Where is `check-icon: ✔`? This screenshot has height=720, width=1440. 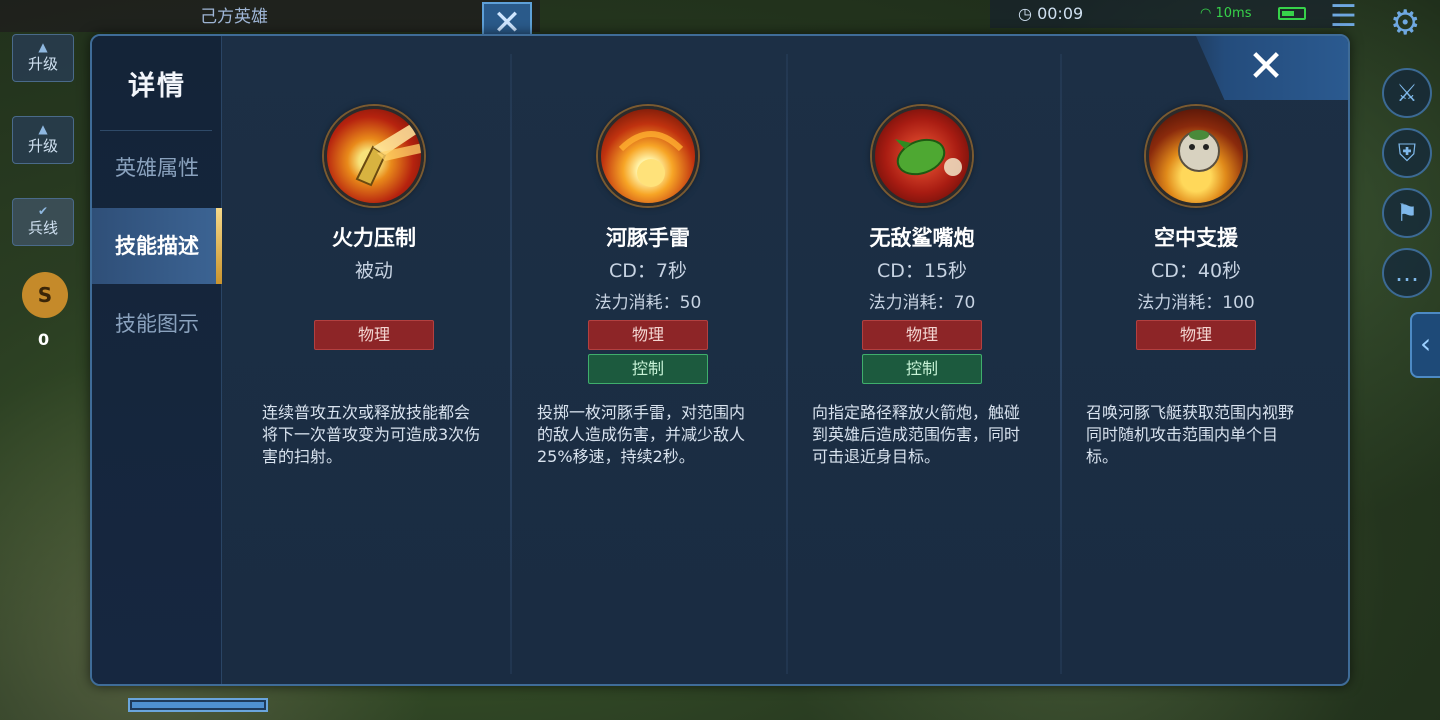 check-icon: ✔ is located at coordinates (43, 211).